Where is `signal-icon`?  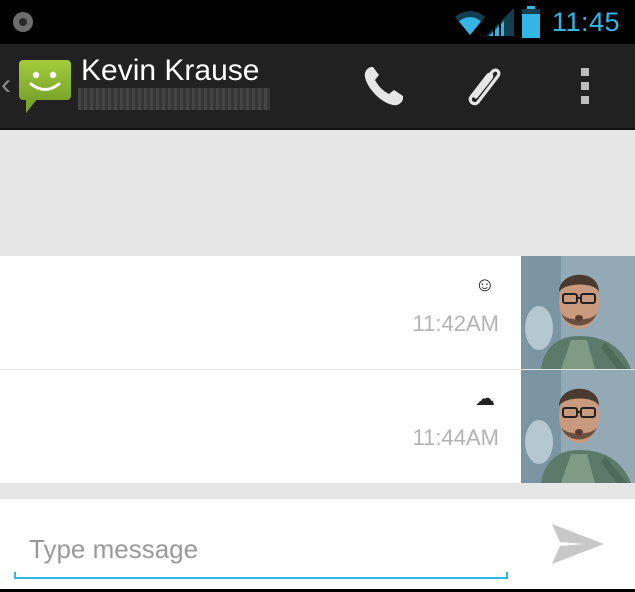 signal-icon is located at coordinates (500, 22).